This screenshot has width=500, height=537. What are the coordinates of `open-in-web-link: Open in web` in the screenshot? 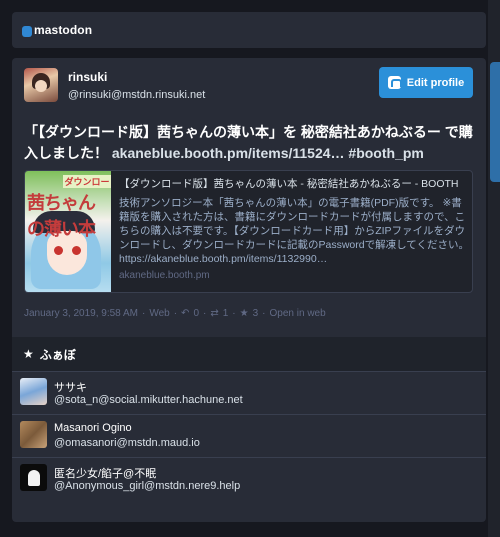 It's located at (298, 313).